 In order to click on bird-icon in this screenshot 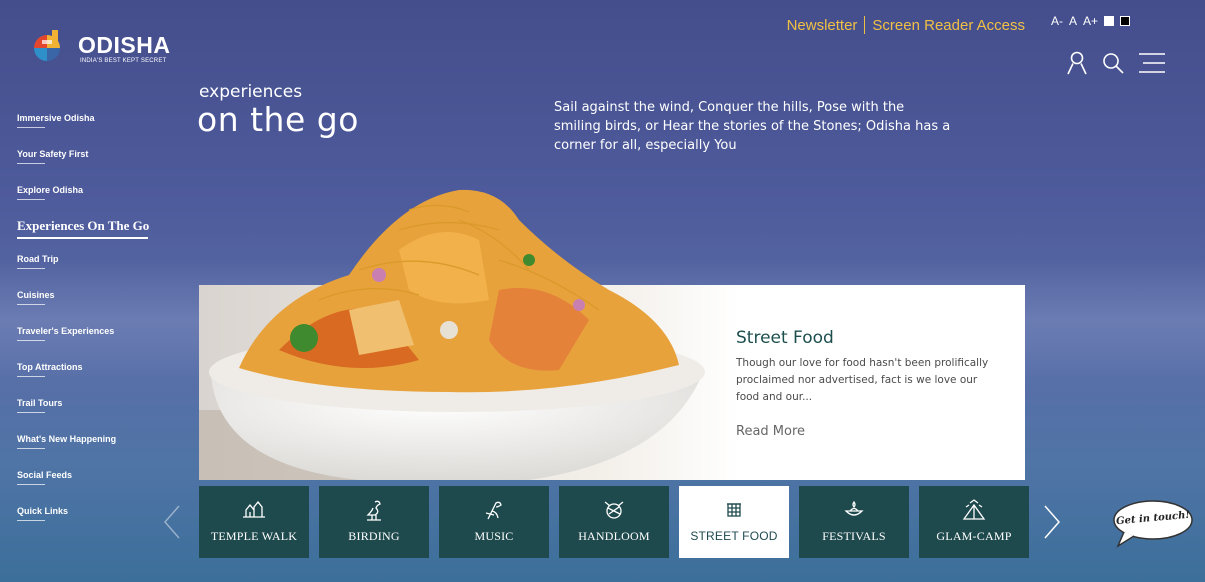, I will do `click(373, 510)`.